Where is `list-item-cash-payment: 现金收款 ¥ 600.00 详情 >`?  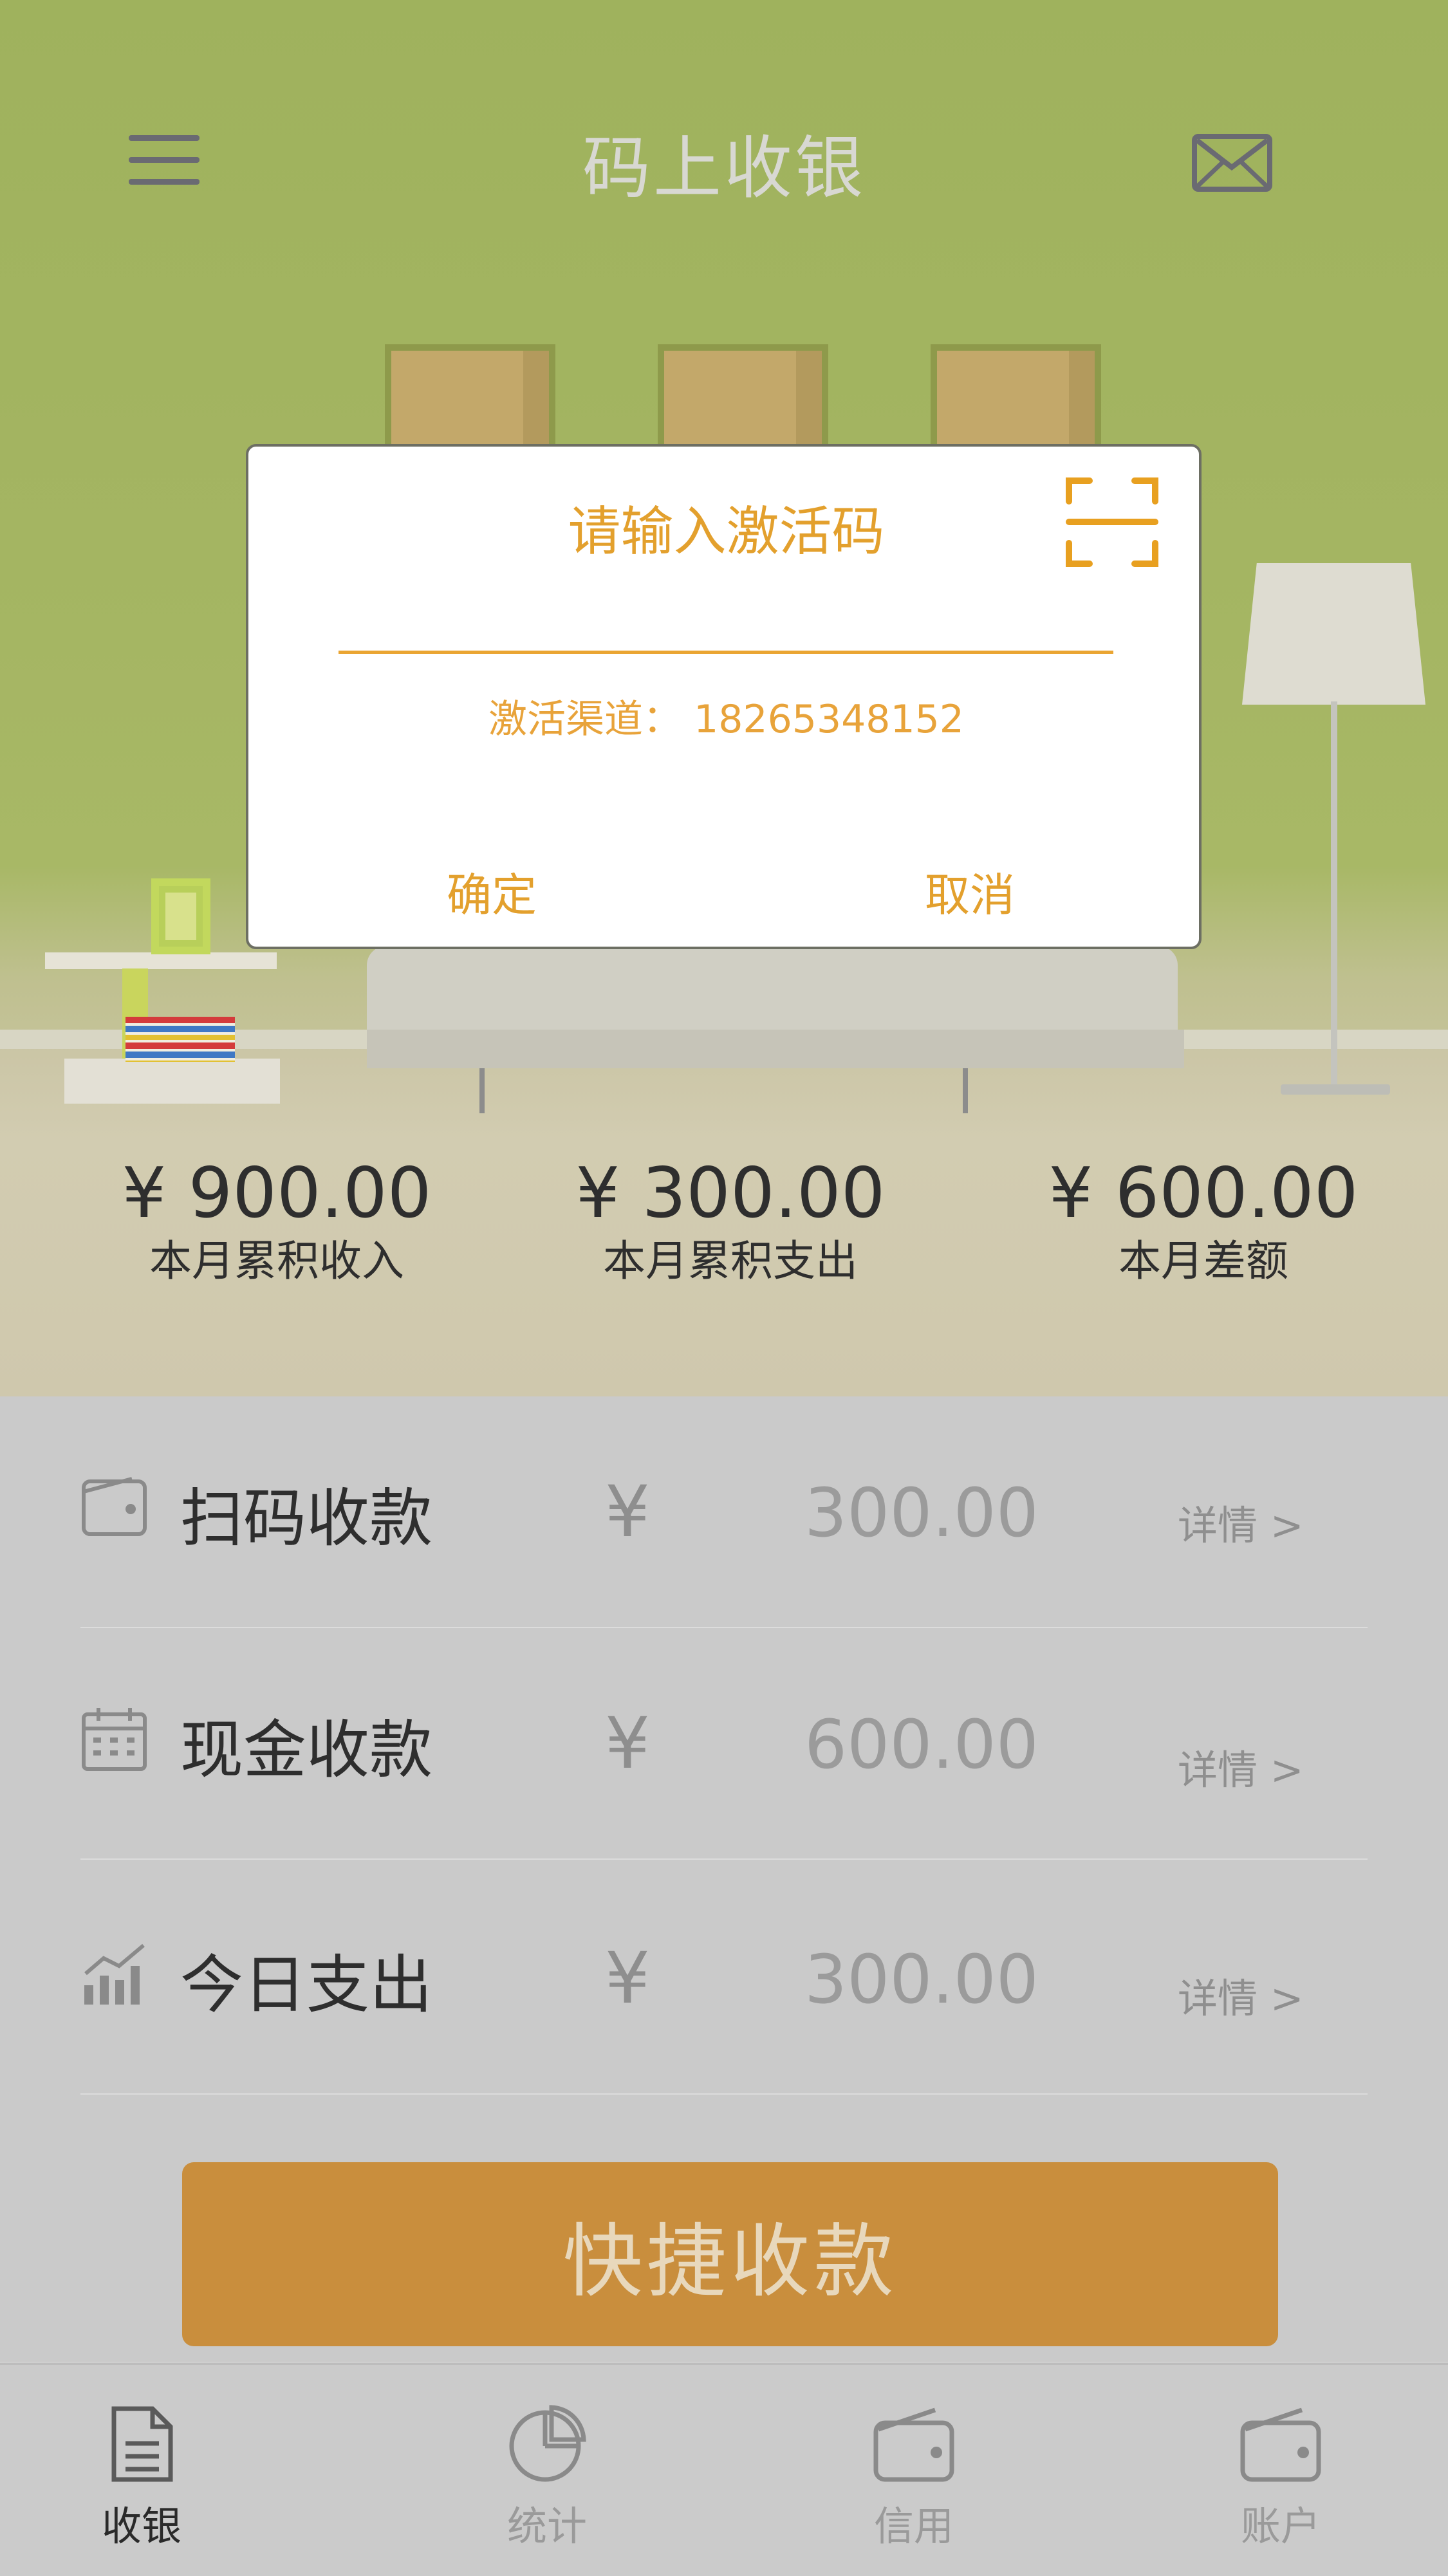 list-item-cash-payment: 现金收款 ¥ 600.00 详情 > is located at coordinates (724, 1744).